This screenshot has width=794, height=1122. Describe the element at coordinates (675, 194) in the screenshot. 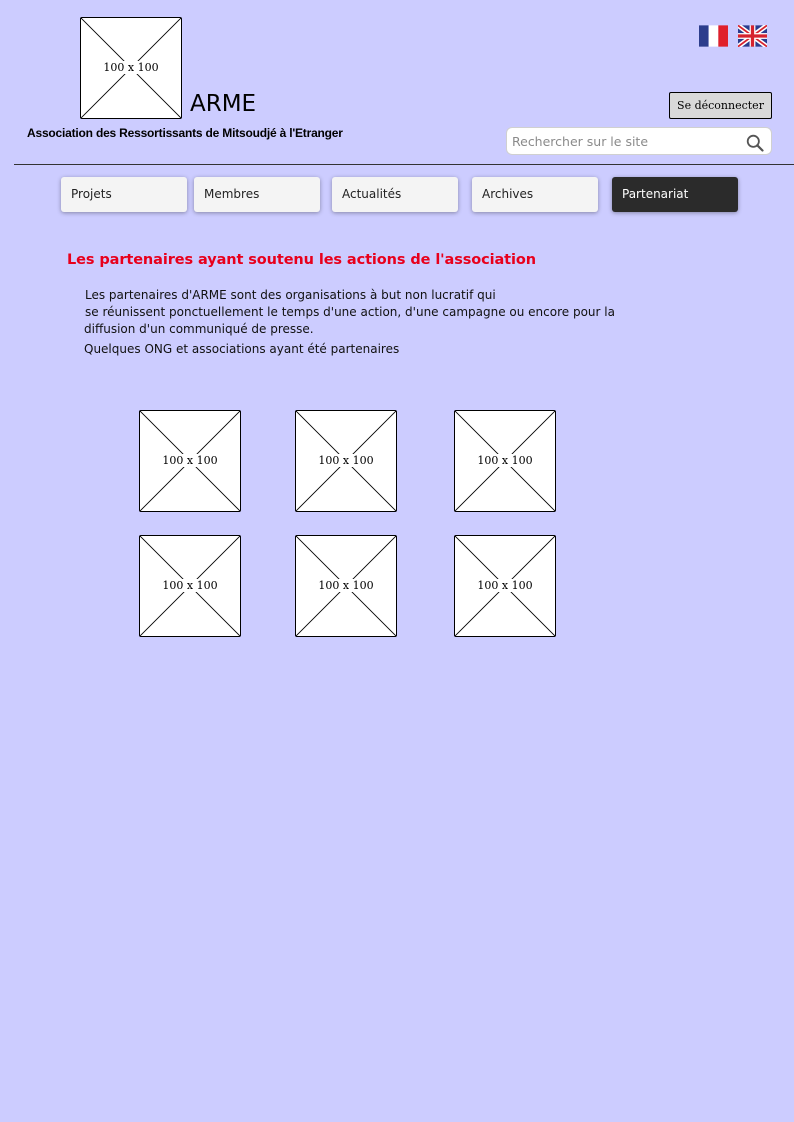

I see `tab-partenariat: Partenariat` at that location.